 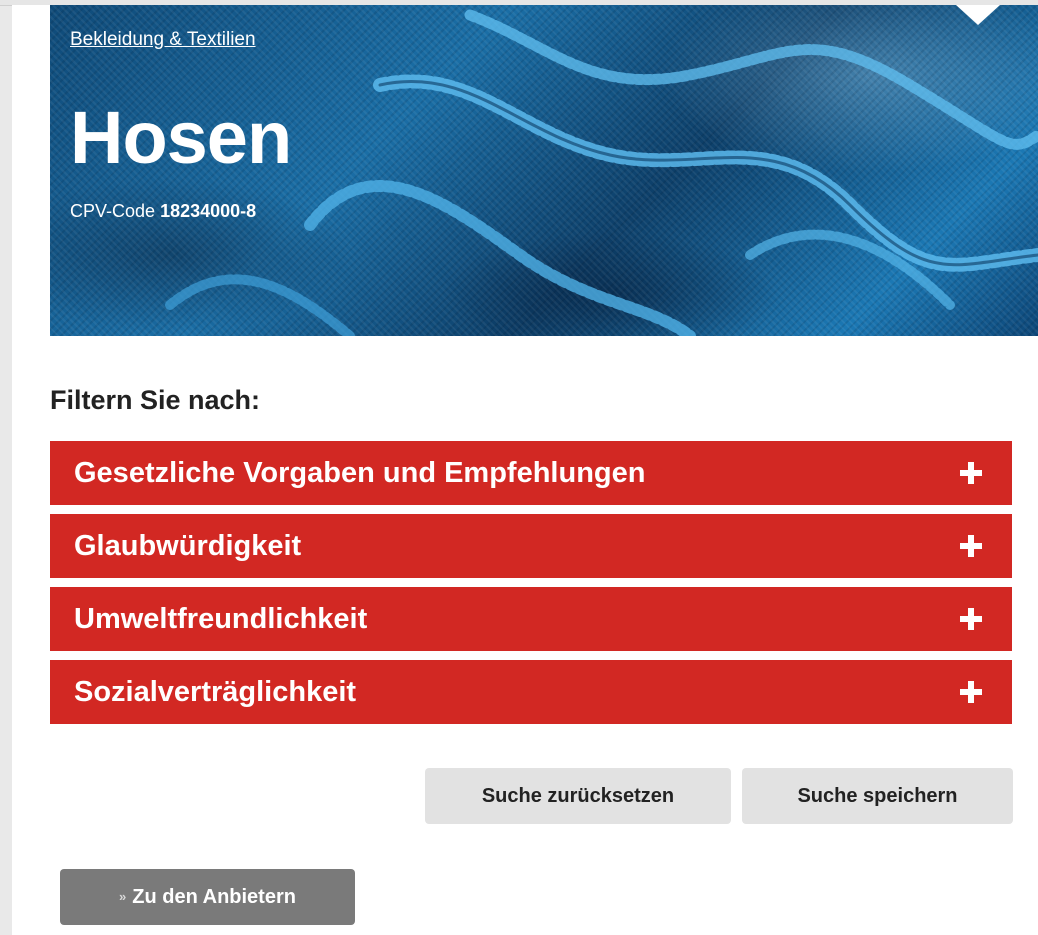 I want to click on filter-item-label: Gesetzliche Vorgaben und Empfehlungen, so click(x=360, y=472).